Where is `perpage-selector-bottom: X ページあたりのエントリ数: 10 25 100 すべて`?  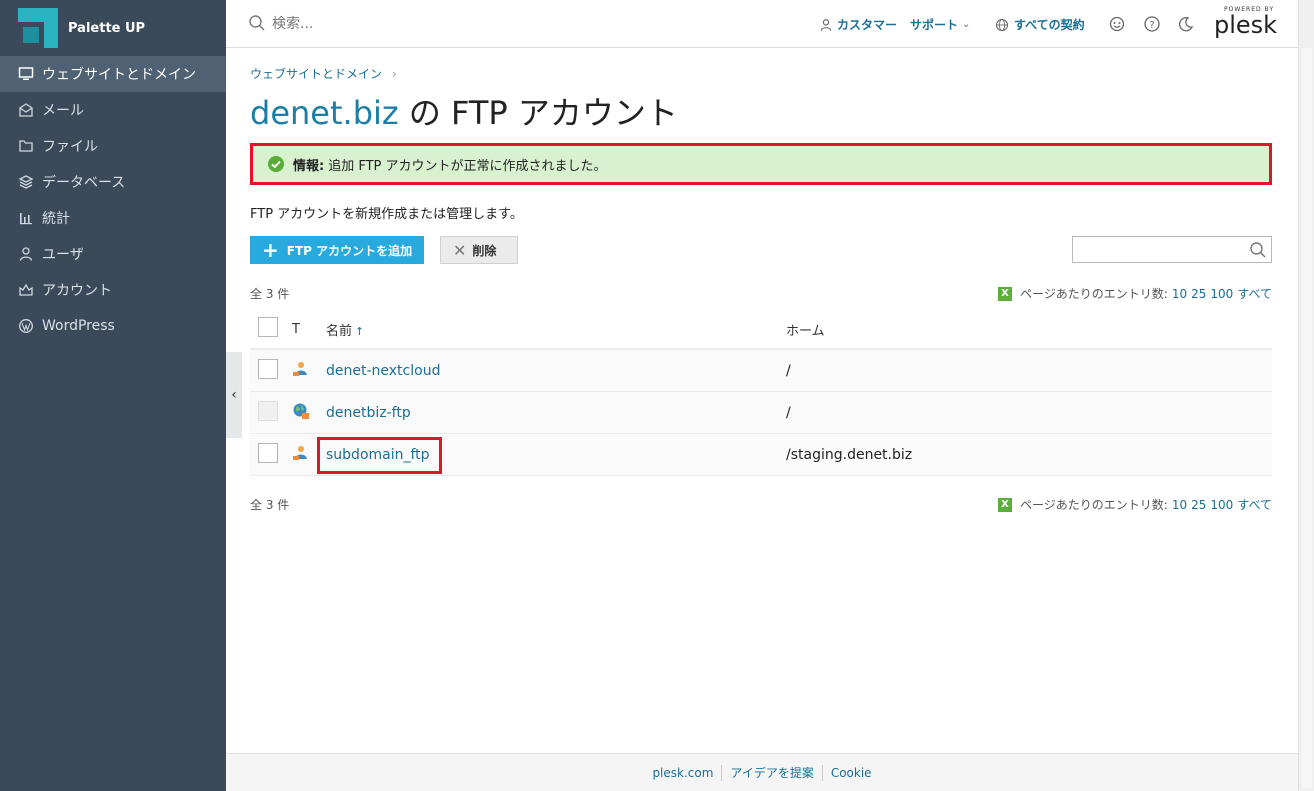
perpage-selector-bottom: X ページあたりのエントリ数: 10 25 100 すべて is located at coordinates (1135, 504).